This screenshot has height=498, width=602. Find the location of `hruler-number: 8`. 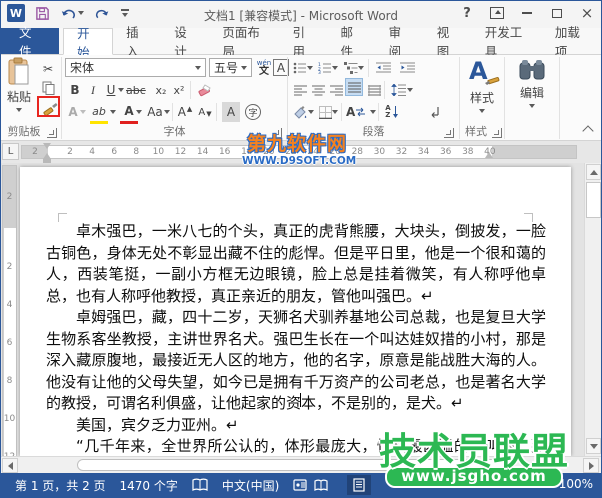

hruler-number: 8 is located at coordinates (136, 152).